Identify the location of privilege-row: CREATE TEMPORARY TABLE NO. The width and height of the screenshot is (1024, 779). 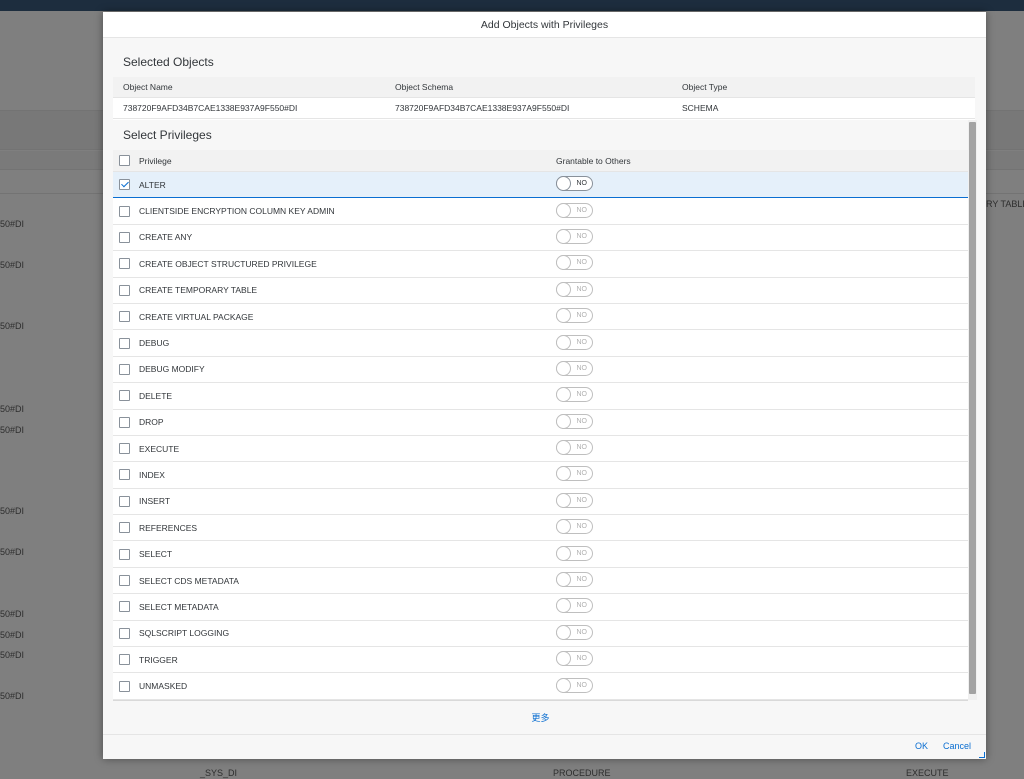
(540, 290).